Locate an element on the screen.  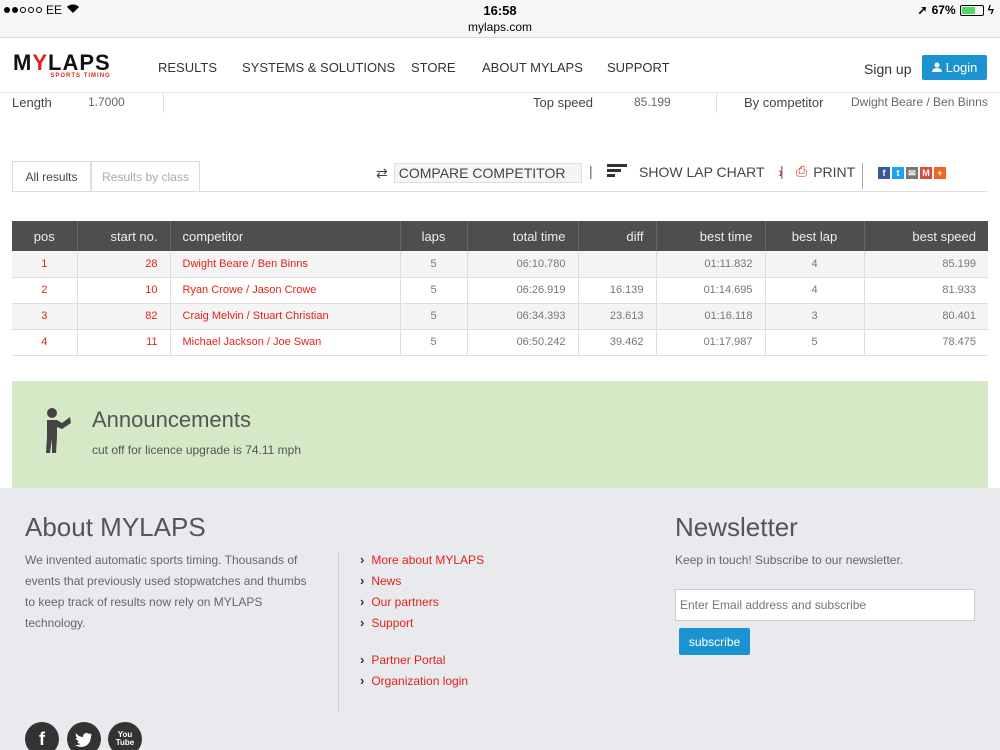
mylaps-logo: MYLAPS SPORTS TIMING is located at coordinates (62, 65).